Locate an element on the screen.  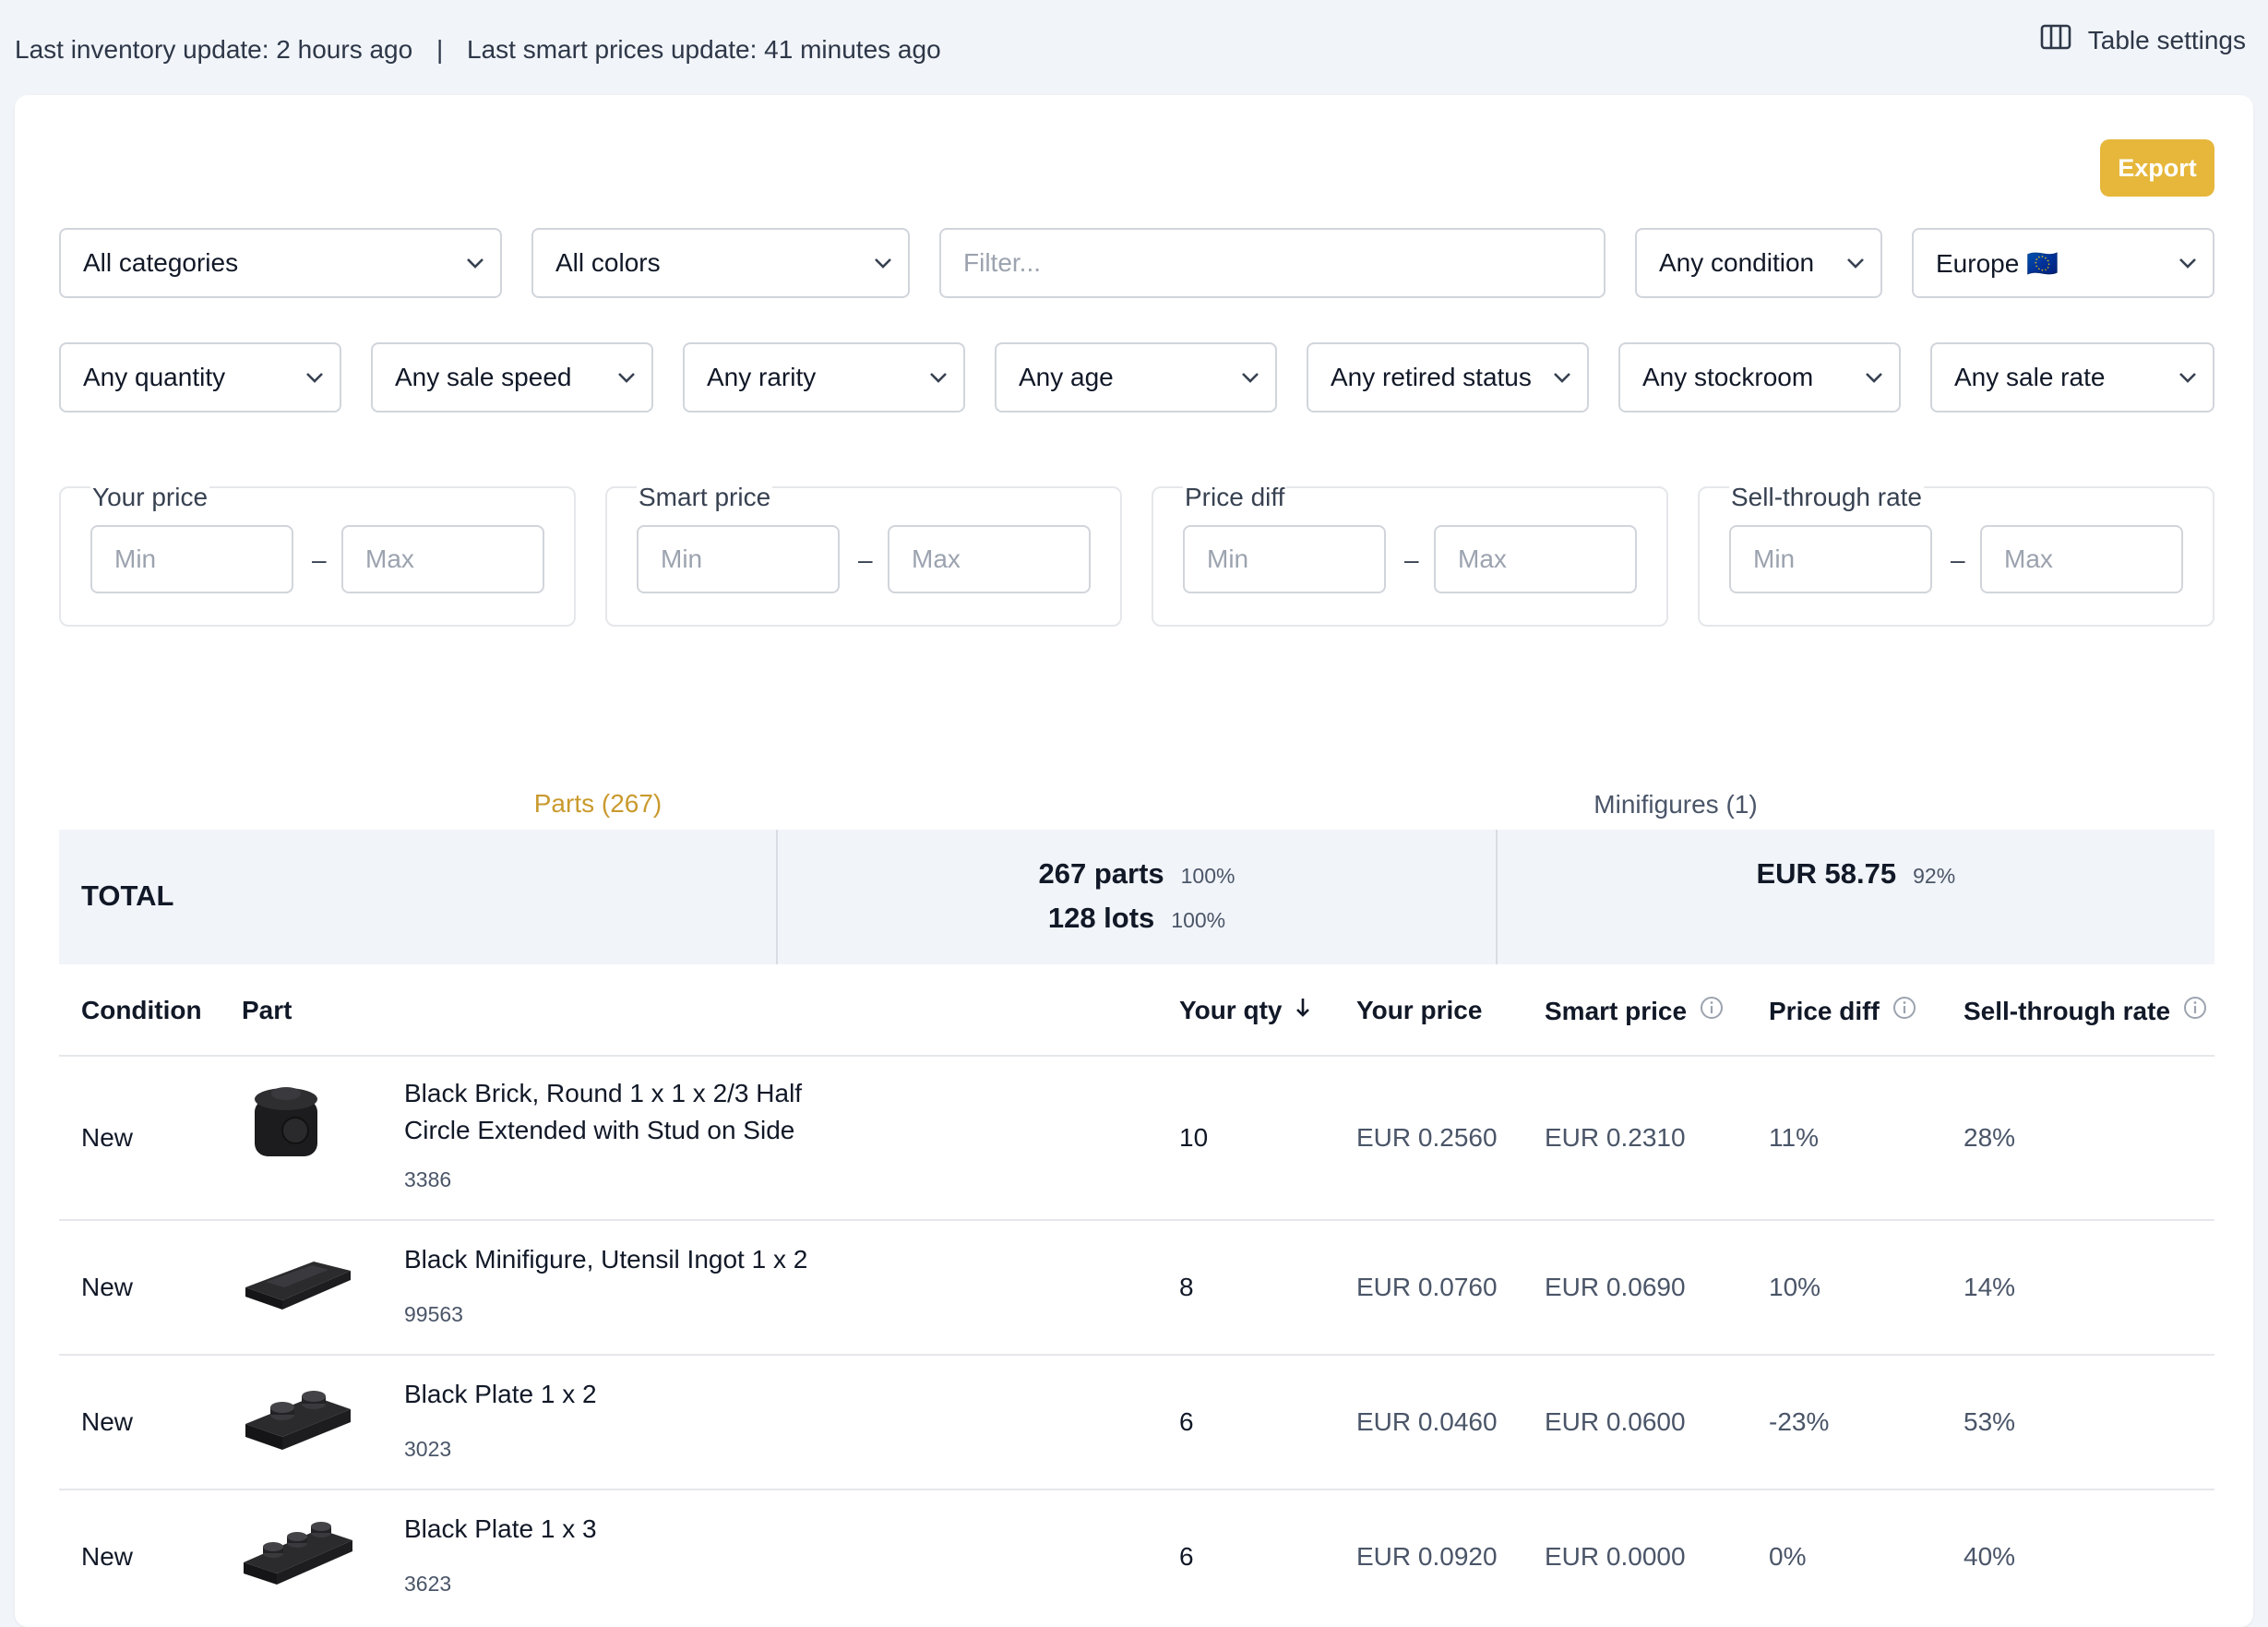
row-price-diff: 0% is located at coordinates (1788, 1556).